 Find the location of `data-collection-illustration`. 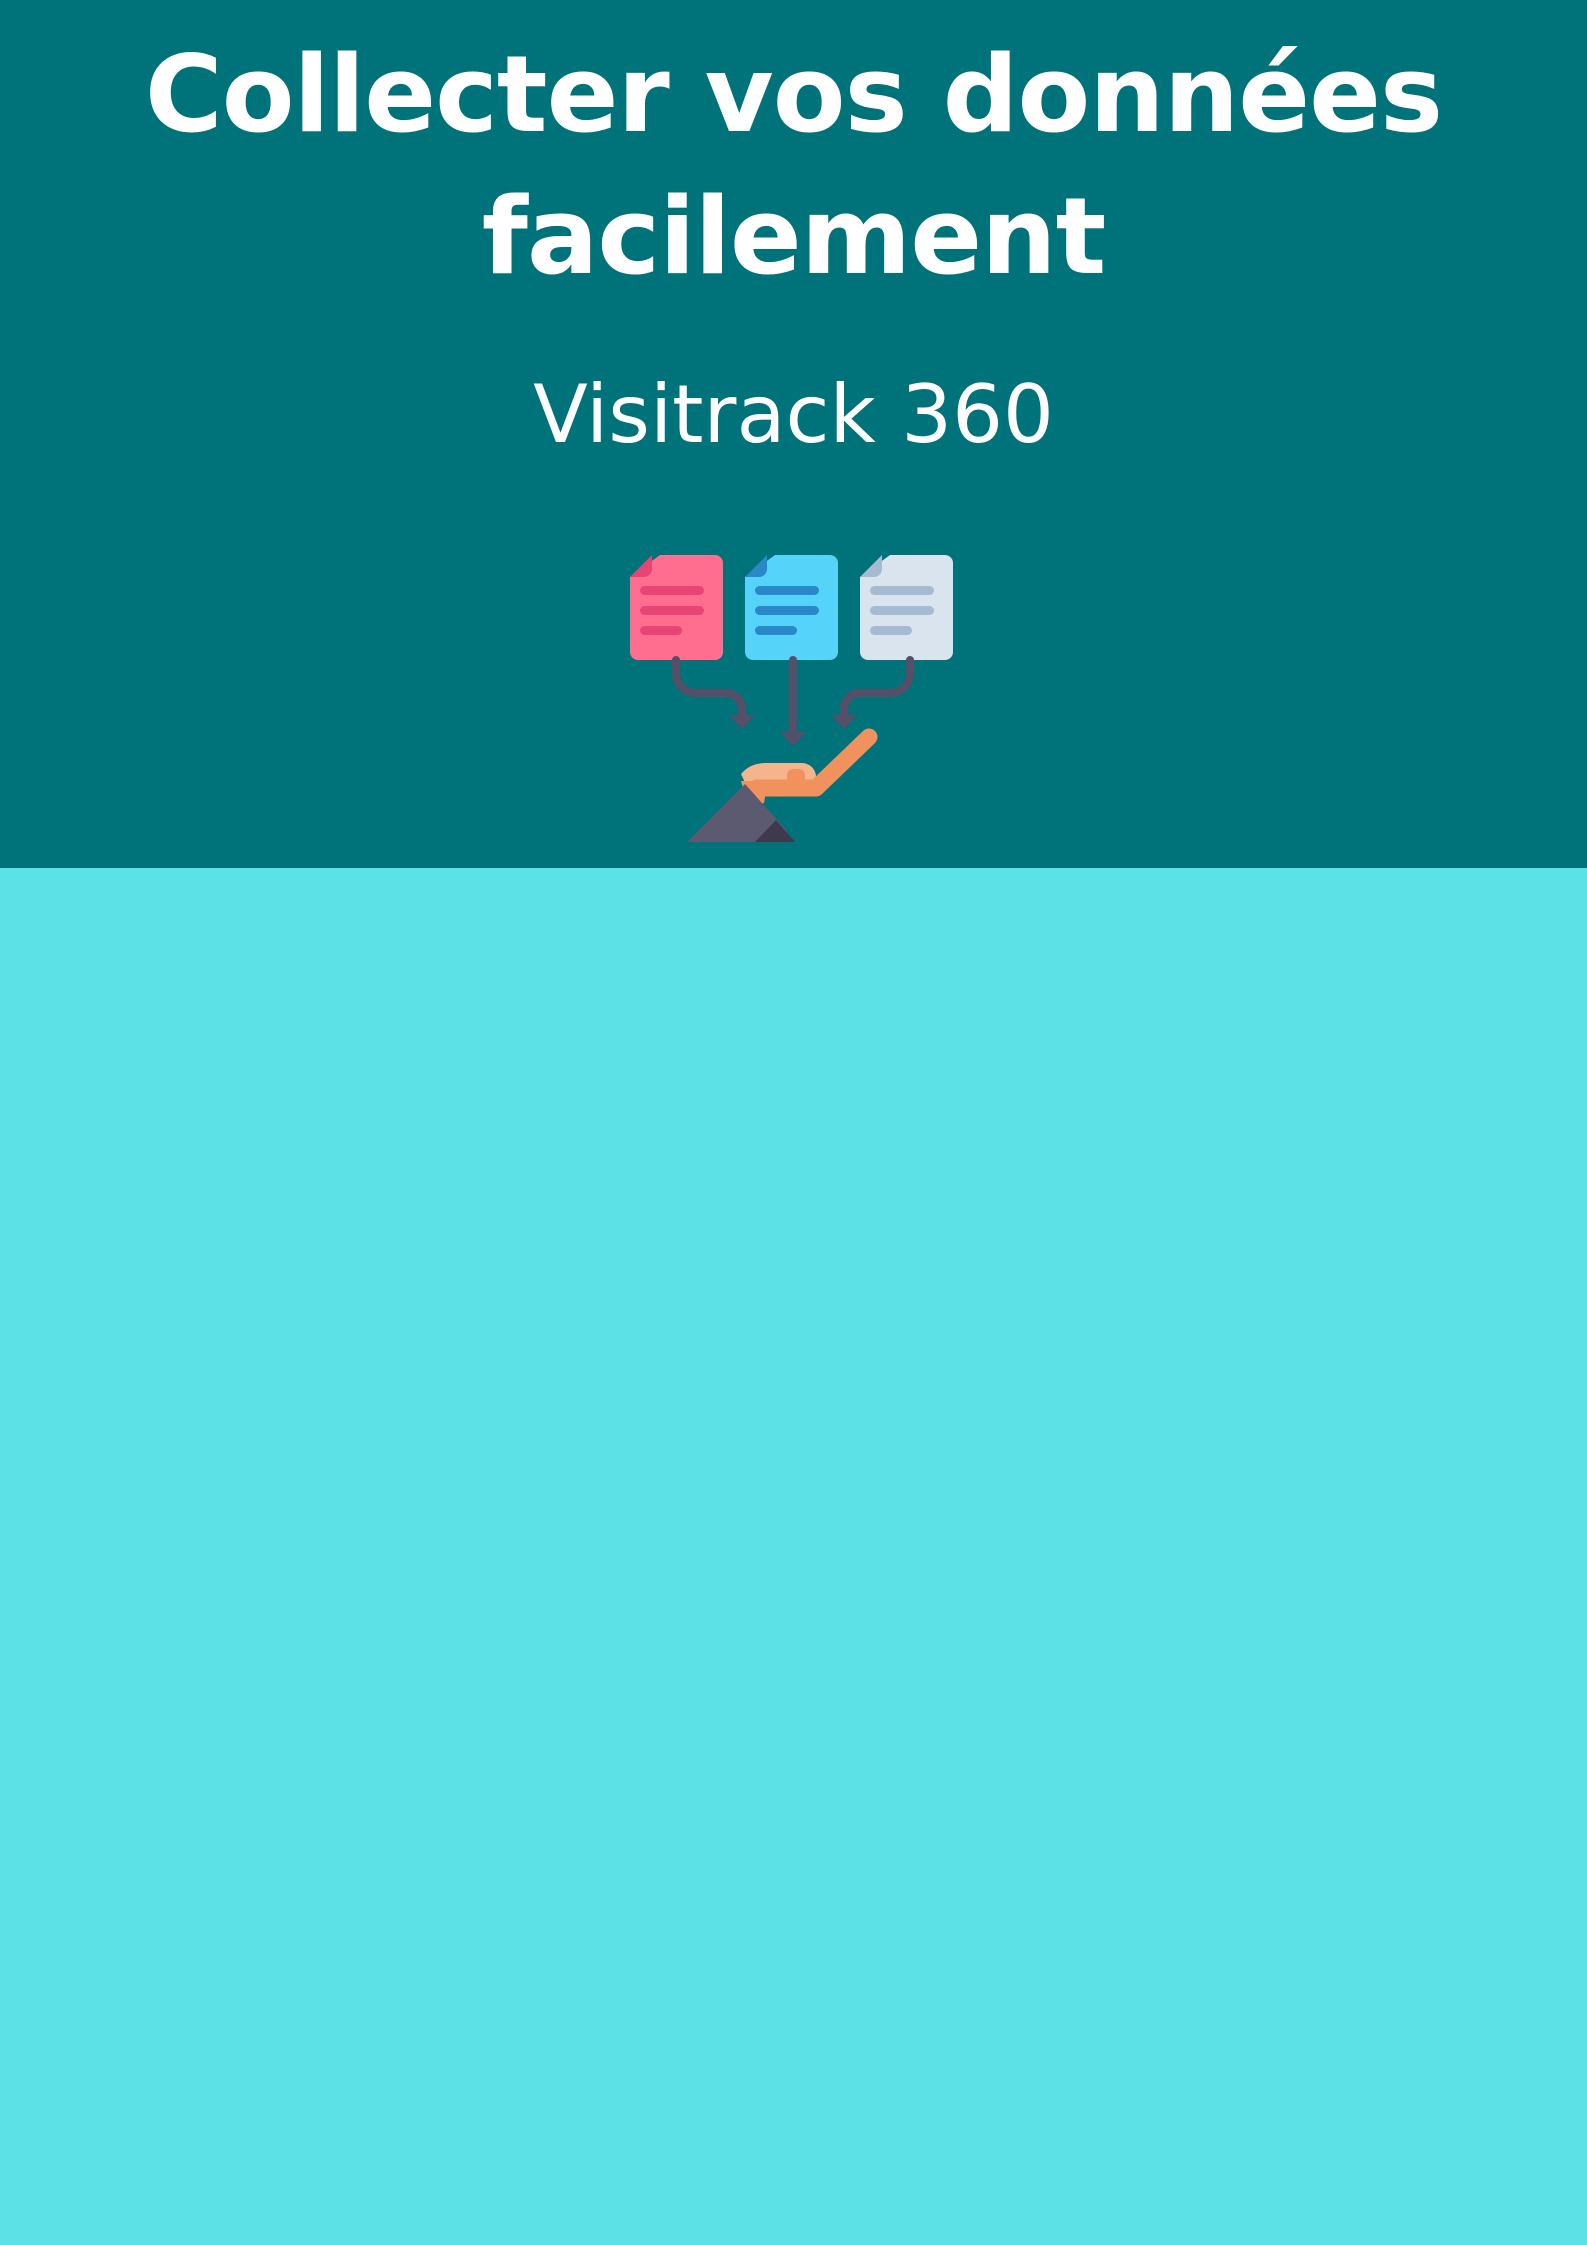

data-collection-illustration is located at coordinates (791, 698).